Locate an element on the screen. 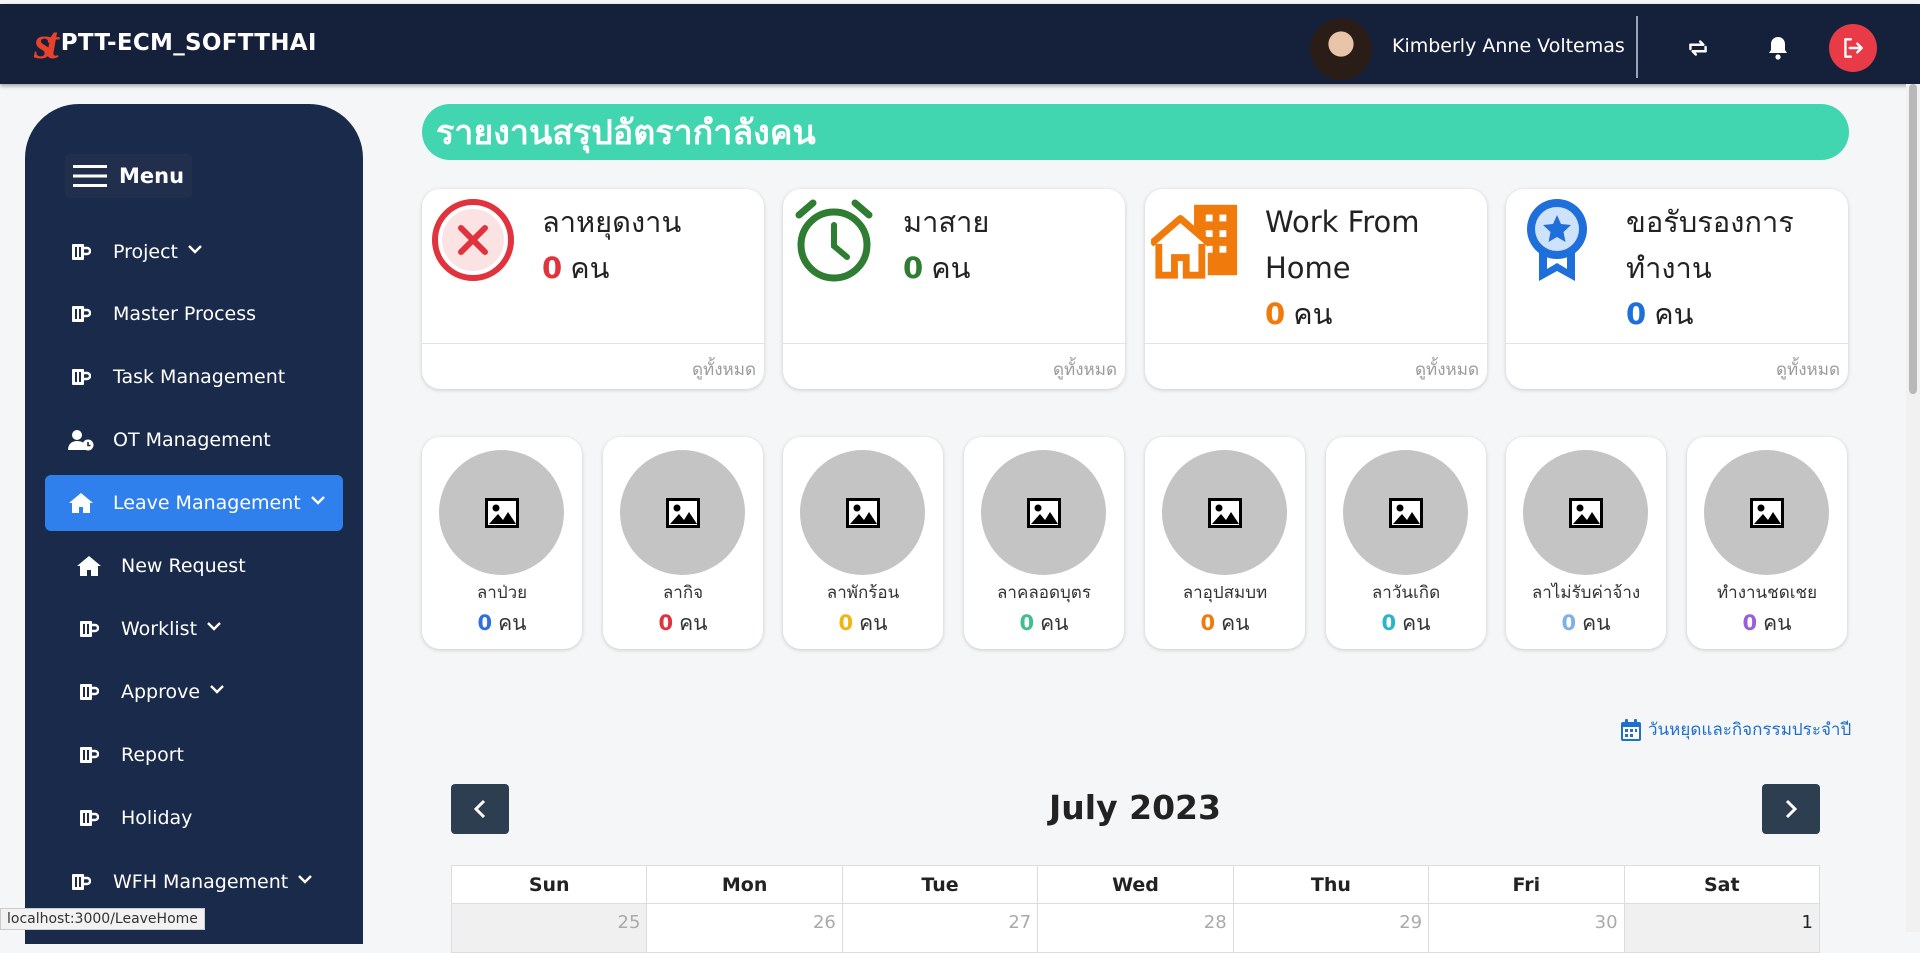  stat-card-absent: ลาหยุดงาน 0 คน ดูทั้งหมด is located at coordinates (593, 289).